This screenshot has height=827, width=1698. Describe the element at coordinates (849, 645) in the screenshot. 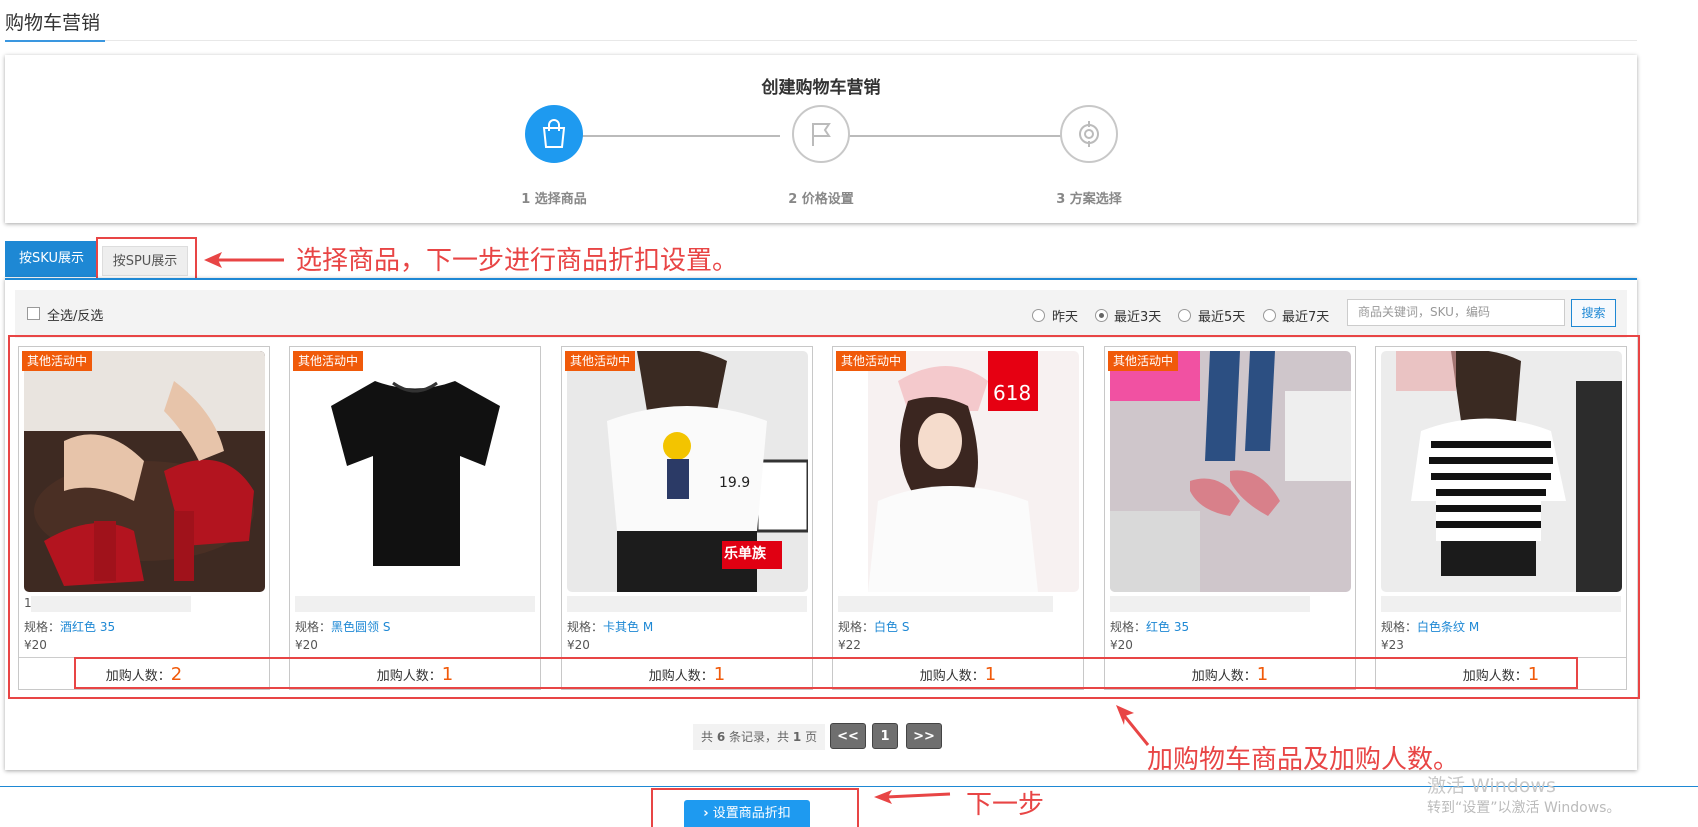

I see `product-price: ¥22` at that location.